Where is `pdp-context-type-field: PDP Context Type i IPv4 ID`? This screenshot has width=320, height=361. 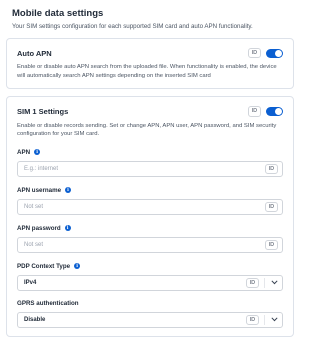
pdp-context-type-field: PDP Context Type i IPv4 ID is located at coordinates (150, 277).